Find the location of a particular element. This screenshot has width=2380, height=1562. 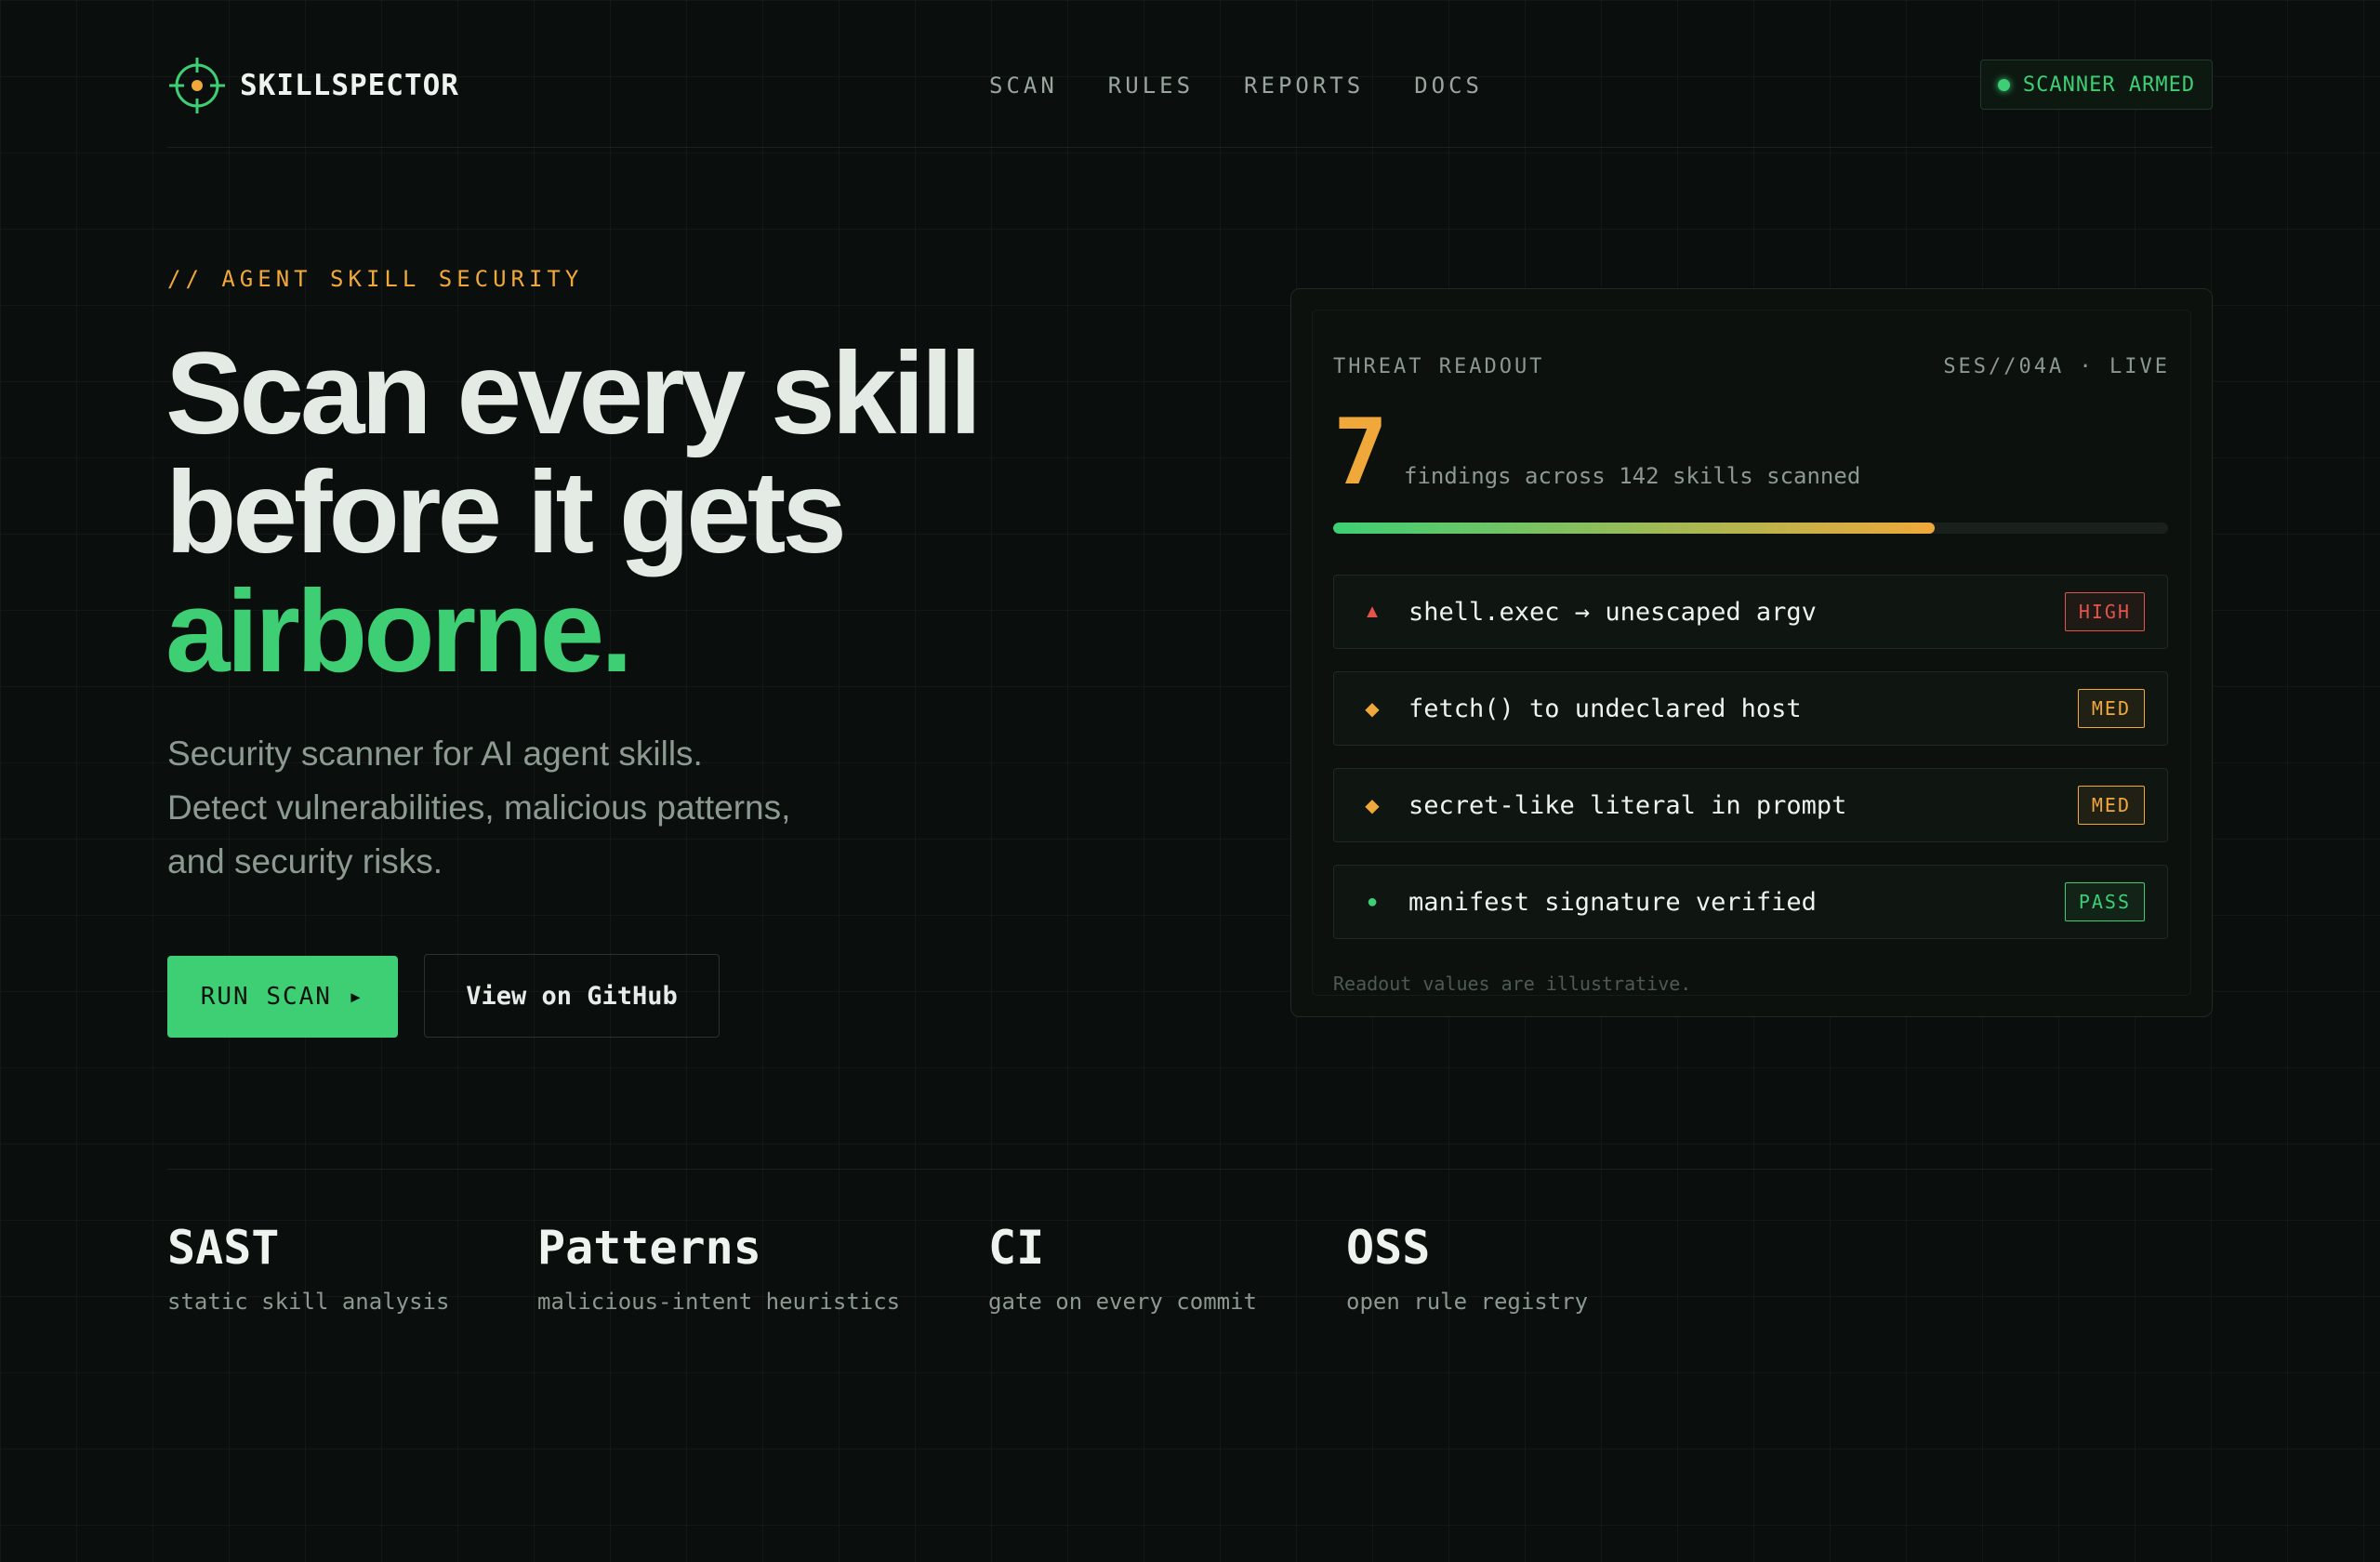

finding-row: ▲ shell.exec → unescaped argv HIGH is located at coordinates (1750, 612).